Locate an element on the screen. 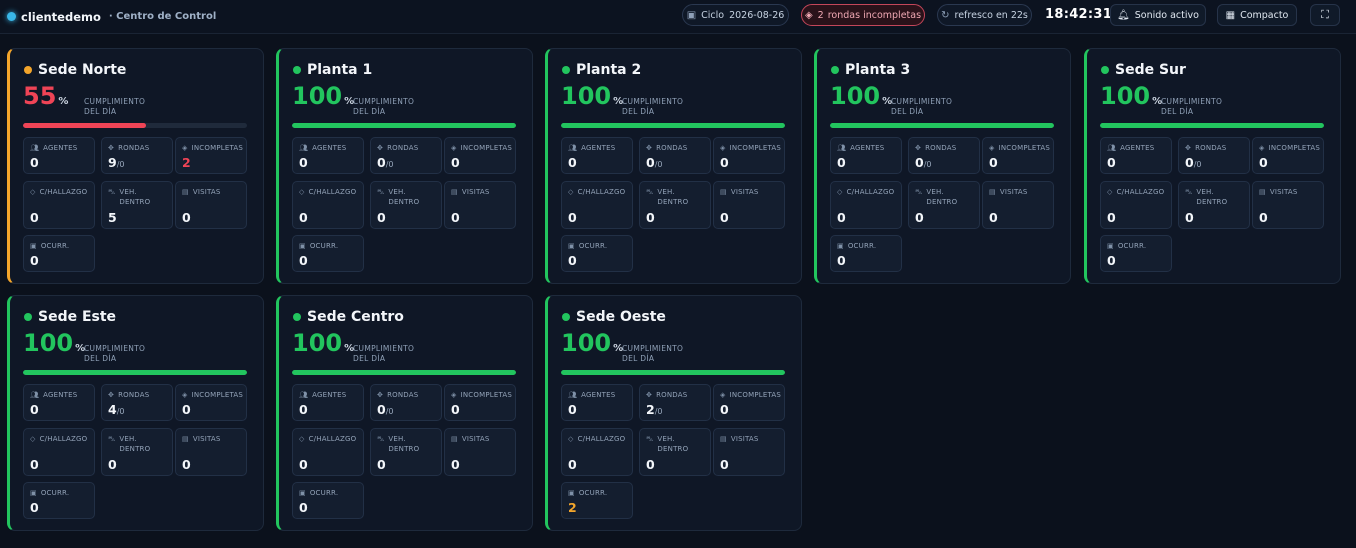 The image size is (1356, 548). site-header: Planta 1 is located at coordinates (332, 70).